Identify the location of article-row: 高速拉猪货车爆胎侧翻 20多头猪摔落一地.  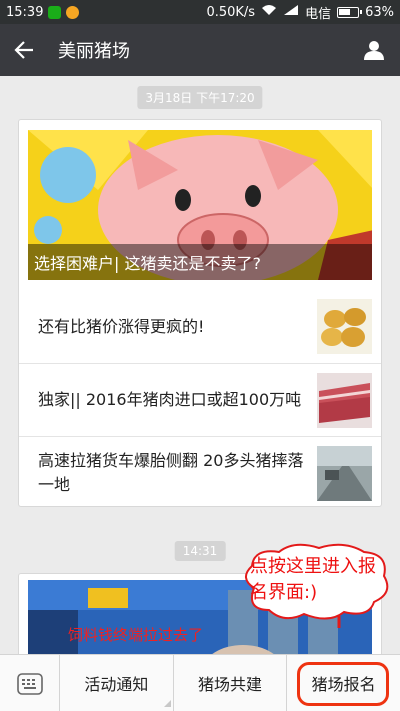
(200, 471).